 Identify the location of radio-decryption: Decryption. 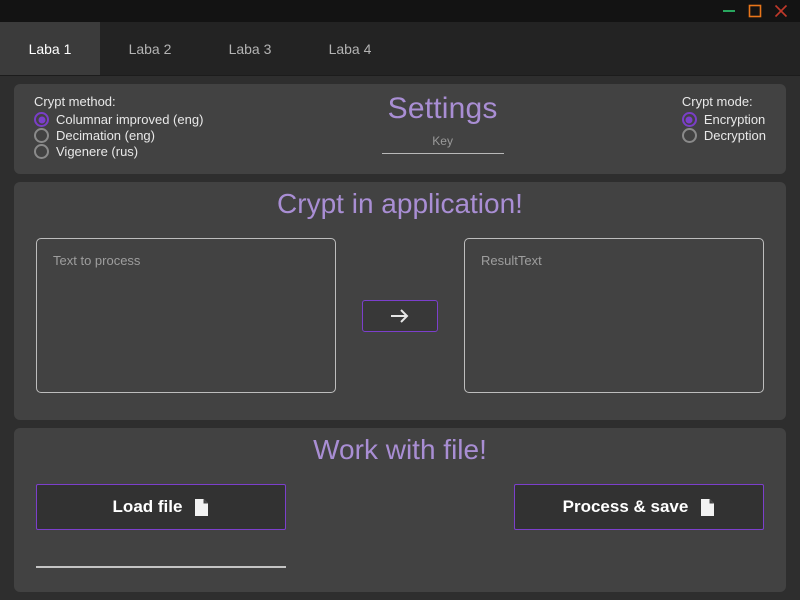
(723, 135).